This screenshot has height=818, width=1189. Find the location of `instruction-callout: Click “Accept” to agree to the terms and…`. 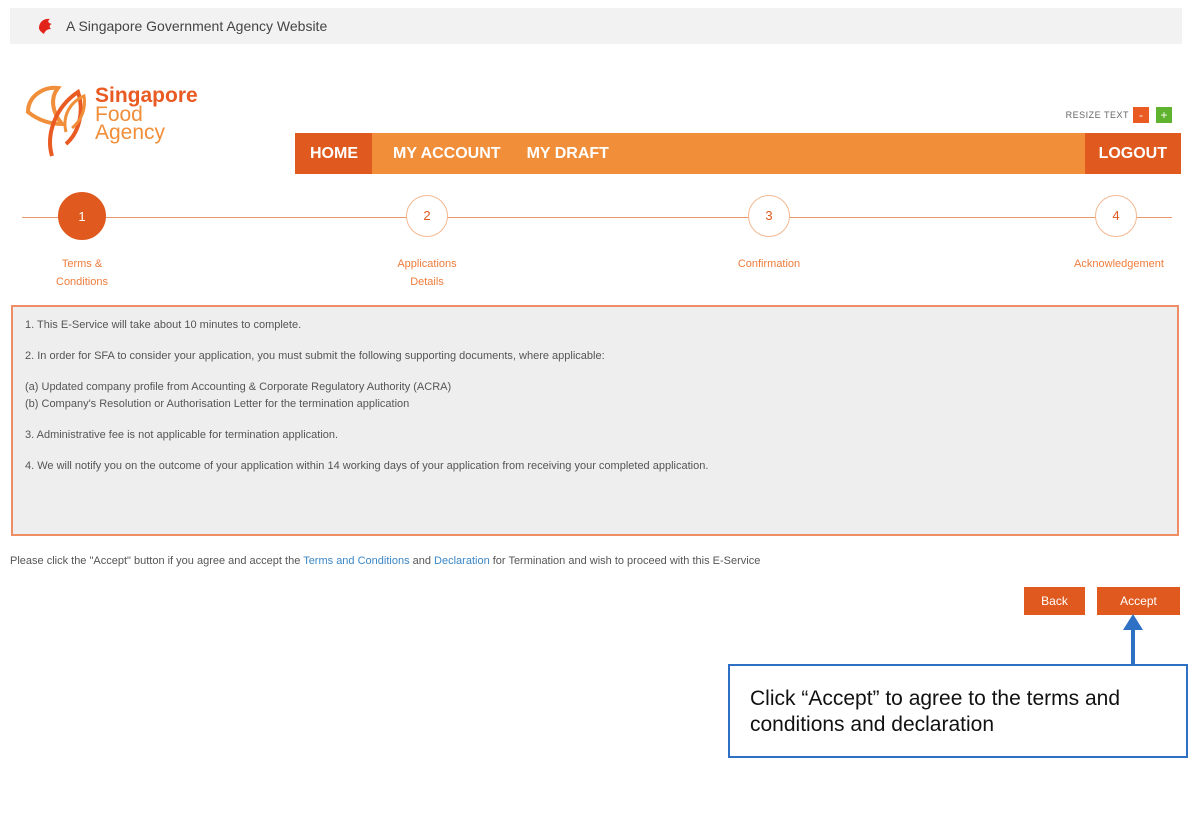

instruction-callout: Click “Accept” to agree to the terms and… is located at coordinates (958, 711).